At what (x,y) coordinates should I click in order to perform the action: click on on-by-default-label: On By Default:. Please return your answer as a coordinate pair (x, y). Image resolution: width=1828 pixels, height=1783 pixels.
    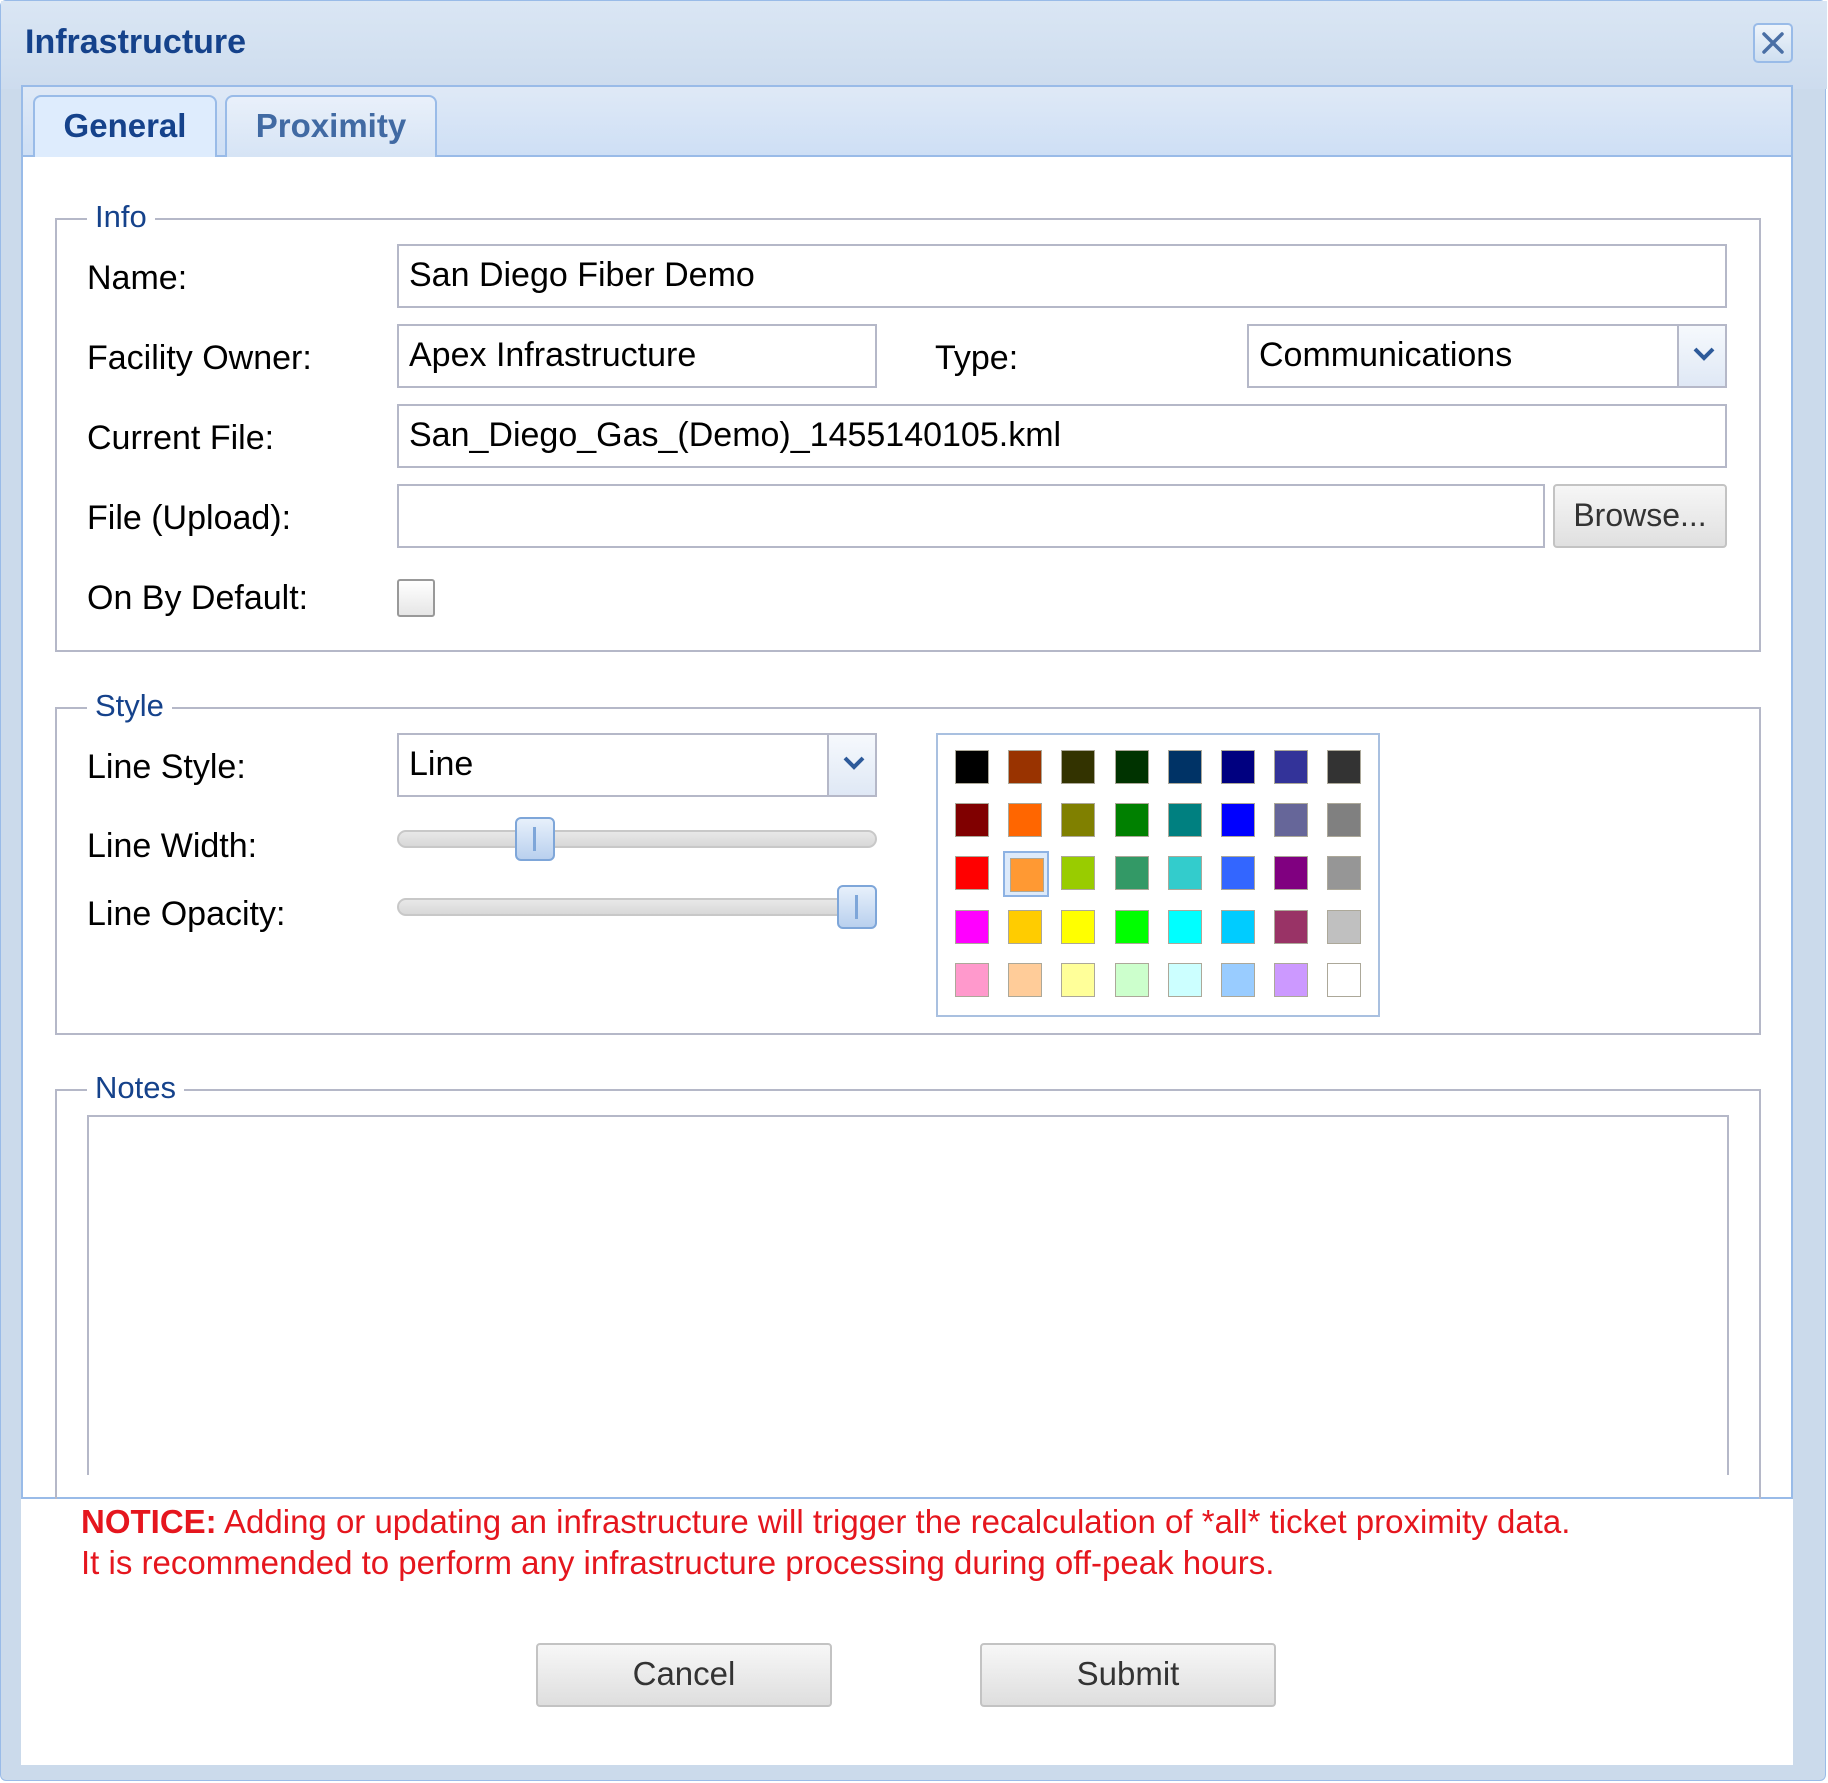
    Looking at the image, I should click on (198, 598).